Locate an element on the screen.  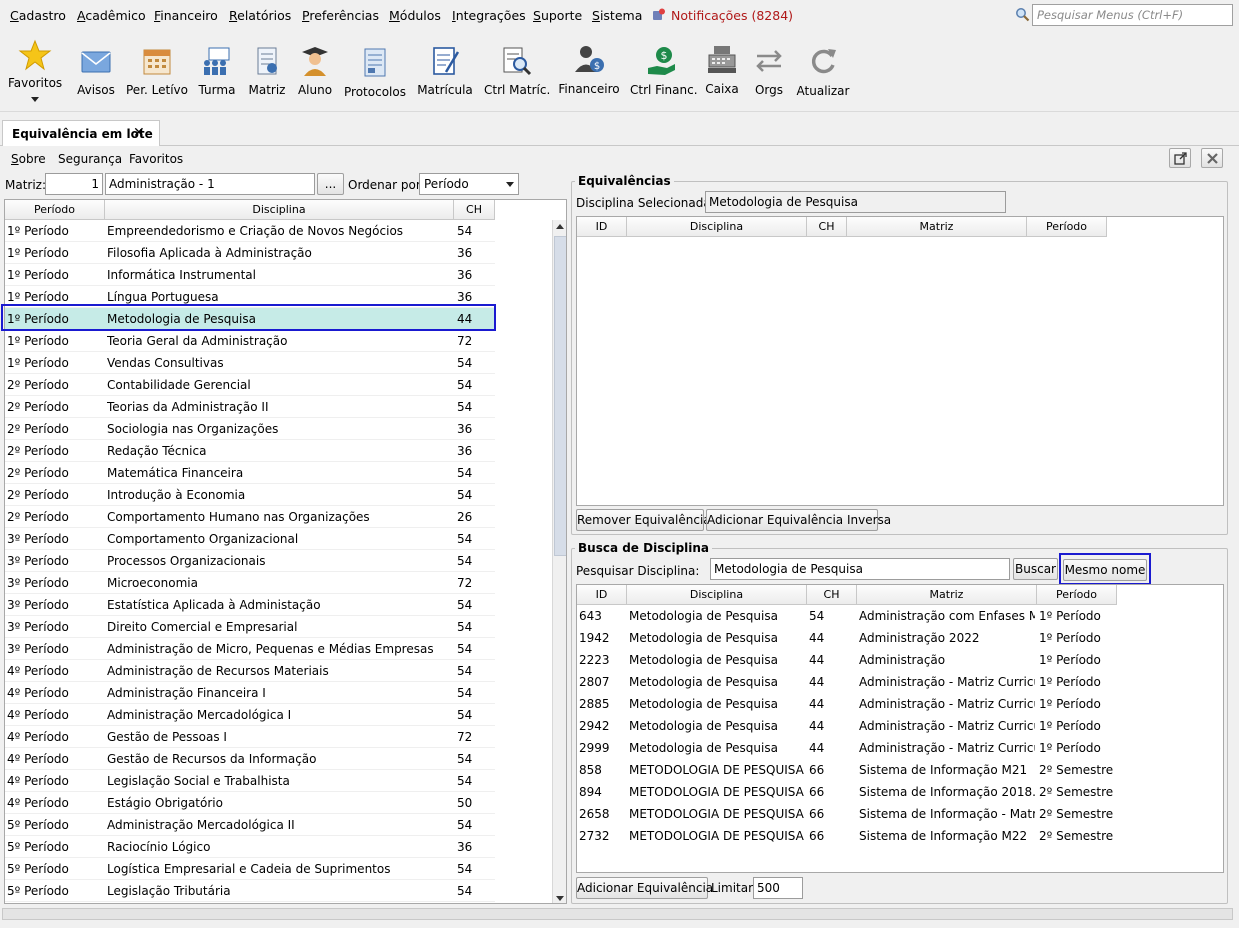
scroll-down-icon is located at coordinates (560, 898).